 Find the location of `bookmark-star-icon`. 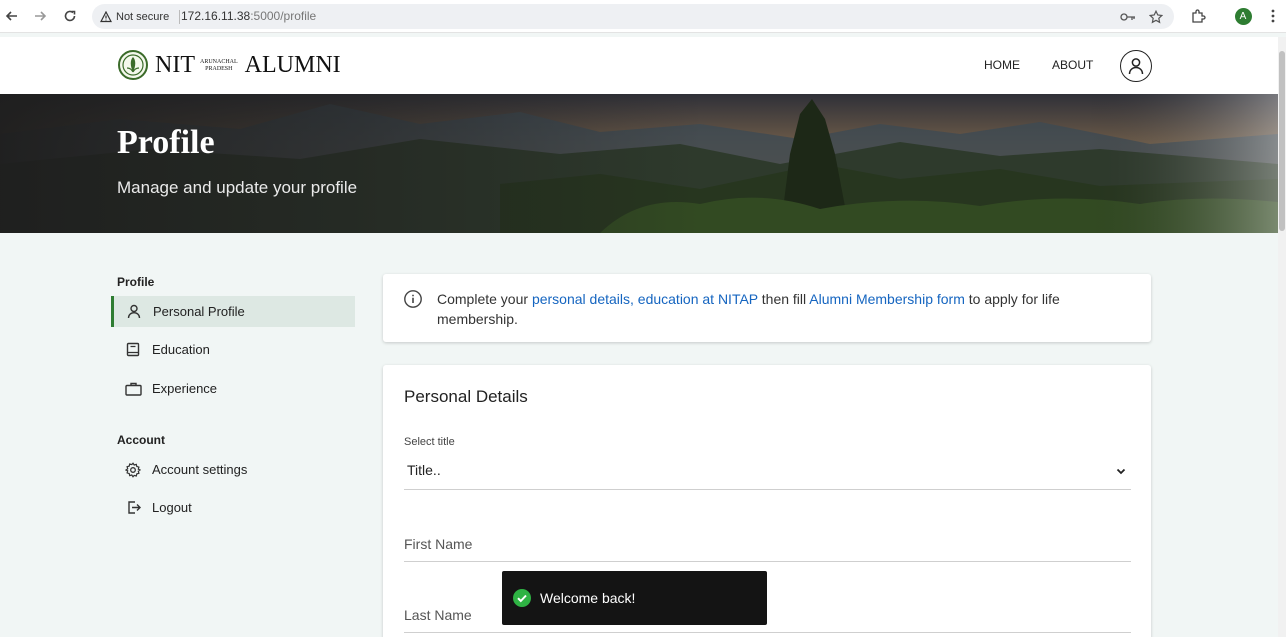

bookmark-star-icon is located at coordinates (1155, 16).